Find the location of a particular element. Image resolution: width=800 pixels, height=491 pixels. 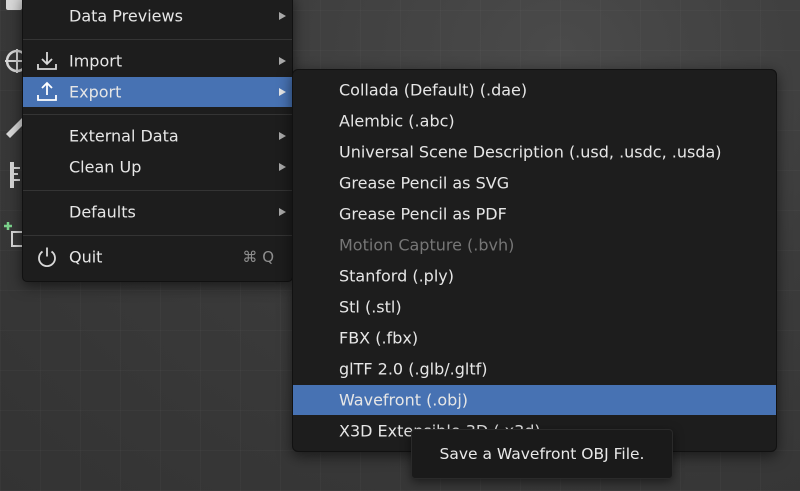

menu-item-label: FBX (.fbx) is located at coordinates (379, 338).